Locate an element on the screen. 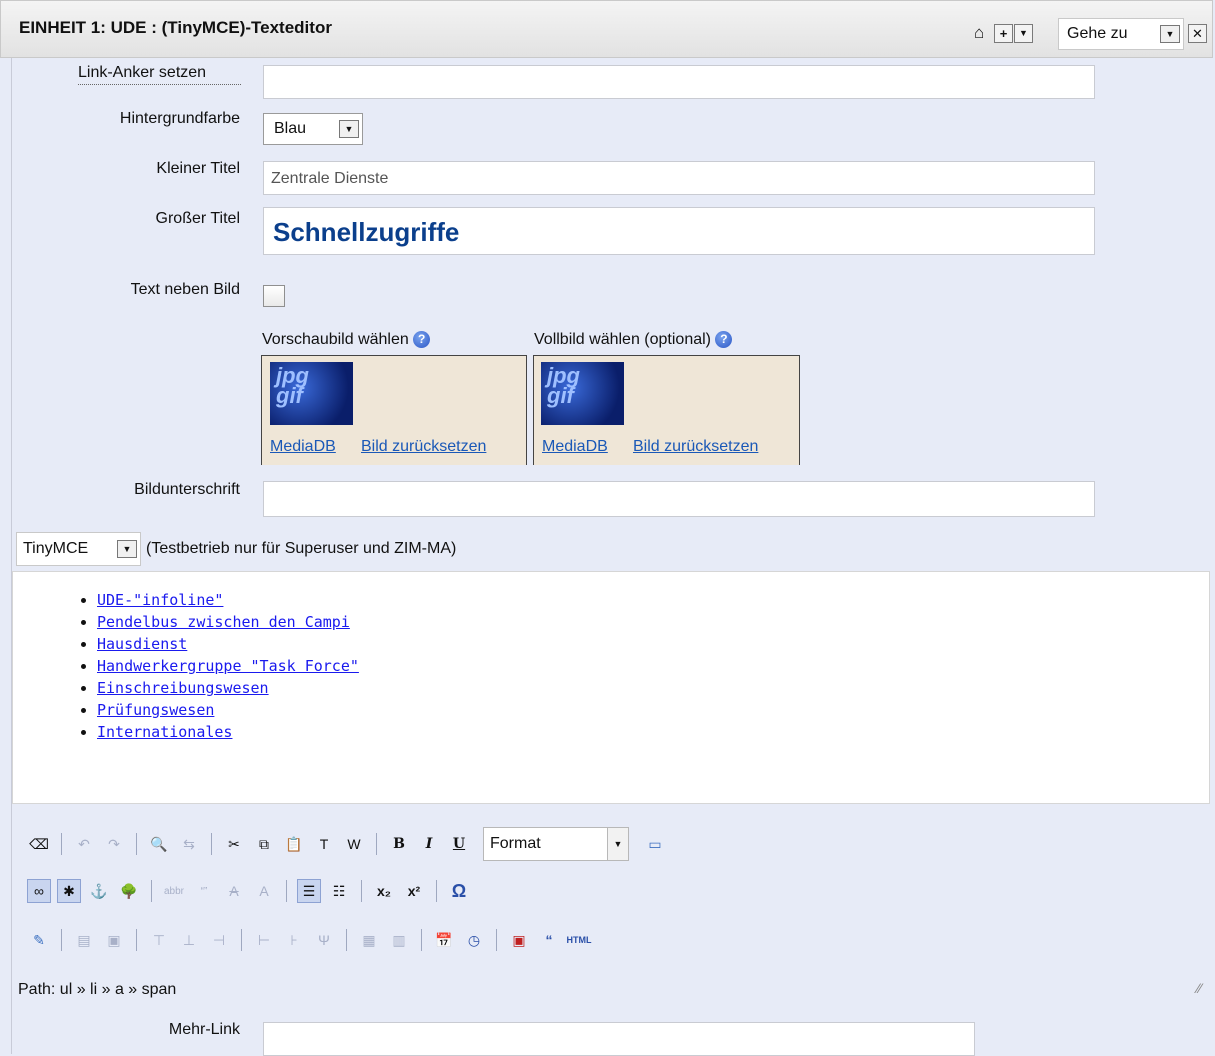 Image resolution: width=1215 pixels, height=1056 pixels. background-color-select: Blau ▼ is located at coordinates (313, 129).